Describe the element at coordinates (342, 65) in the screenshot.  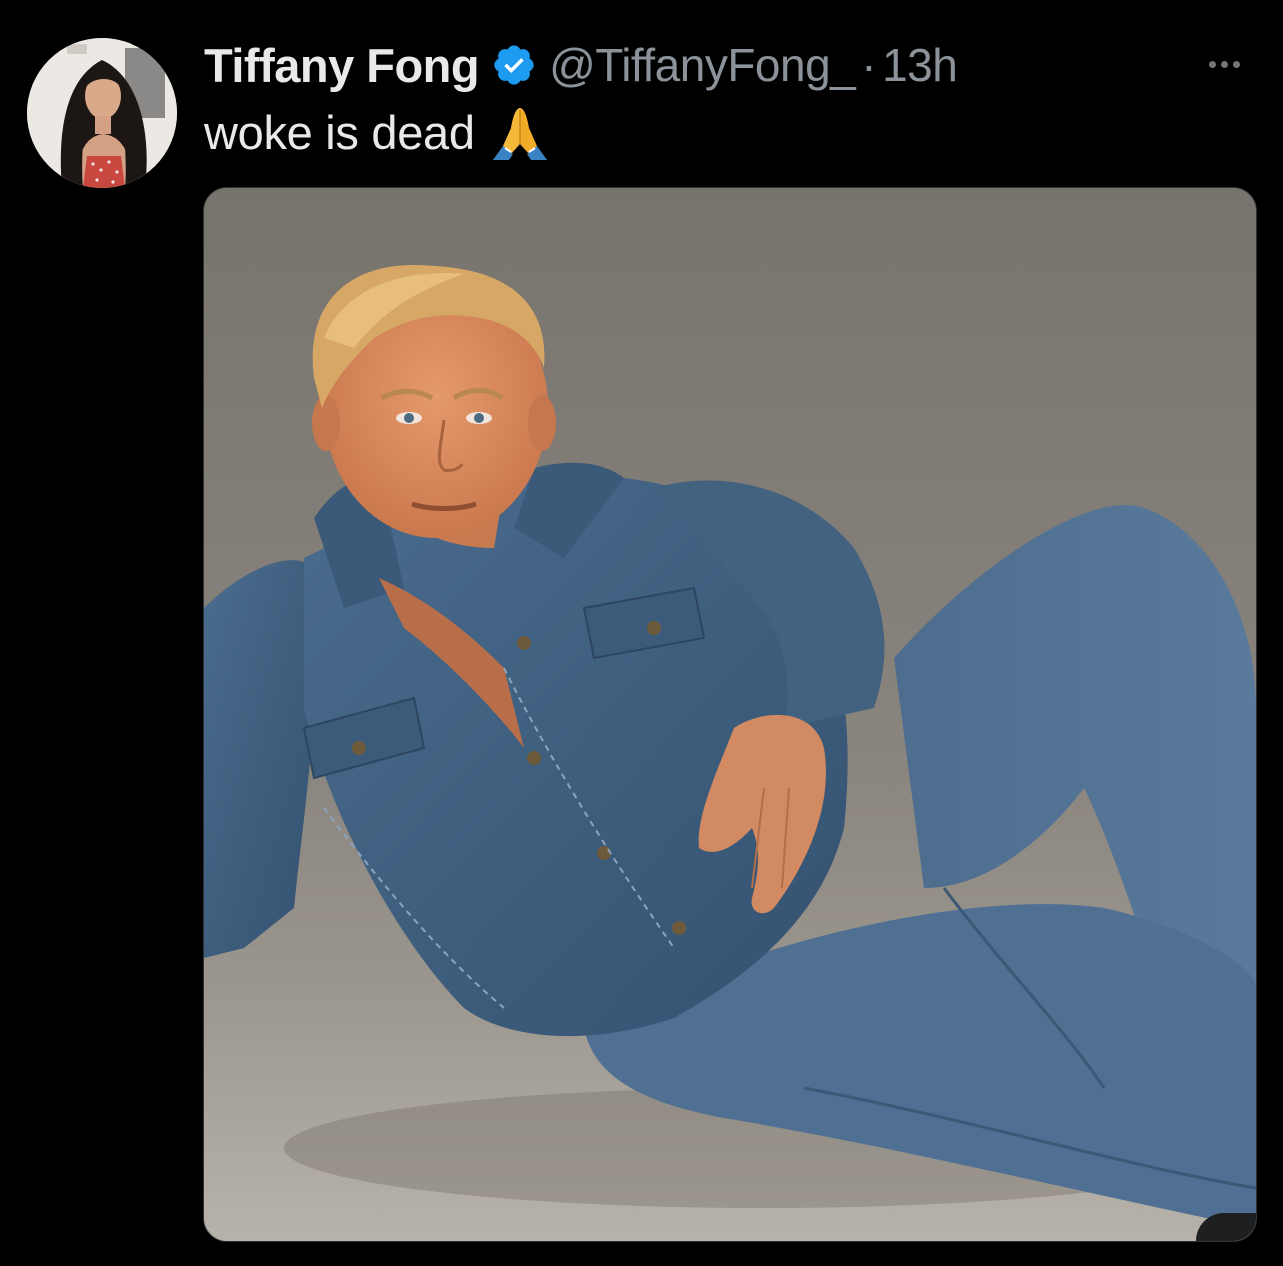
I see `author-display-name: Tiffany Fong` at that location.